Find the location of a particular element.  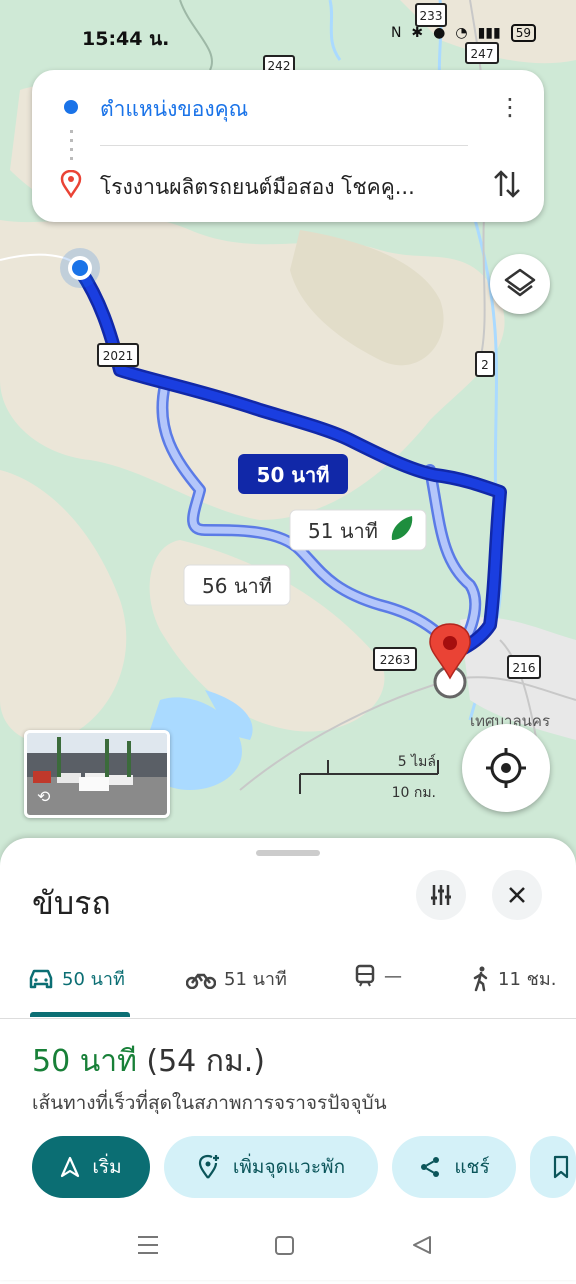

start-button: เริ่ม is located at coordinates (91, 1167).